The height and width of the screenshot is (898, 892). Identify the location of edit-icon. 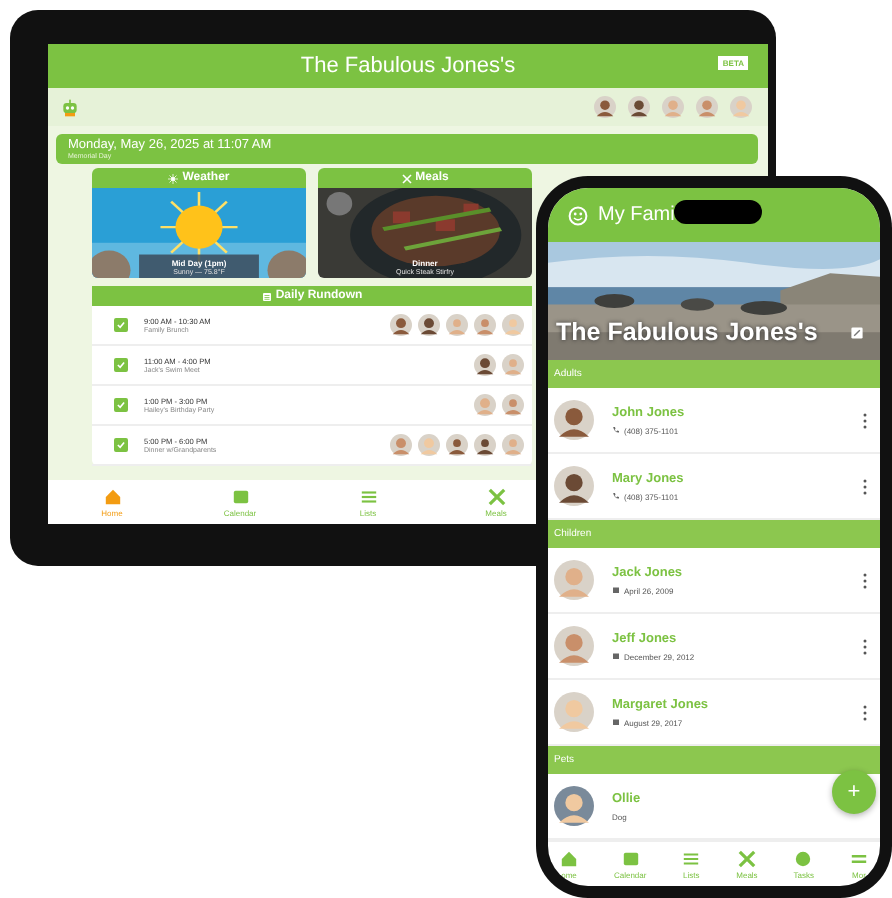
(857, 333).